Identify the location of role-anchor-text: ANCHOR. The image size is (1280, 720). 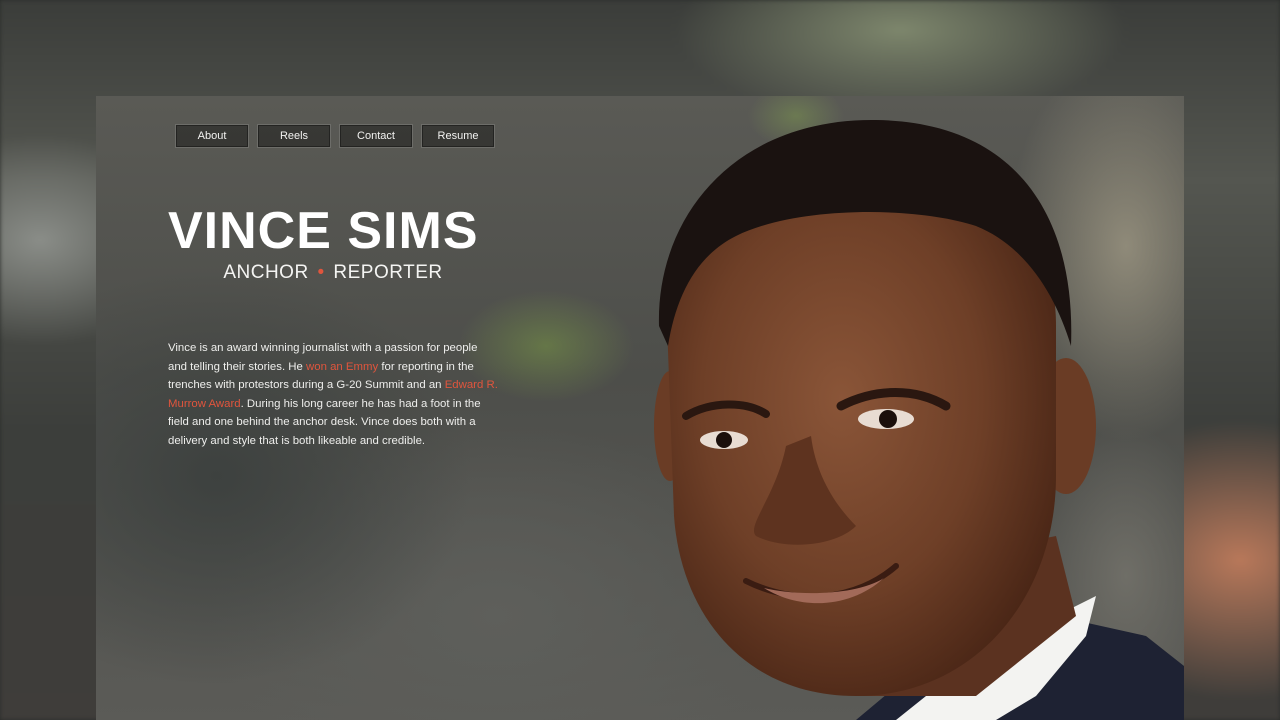
(266, 272).